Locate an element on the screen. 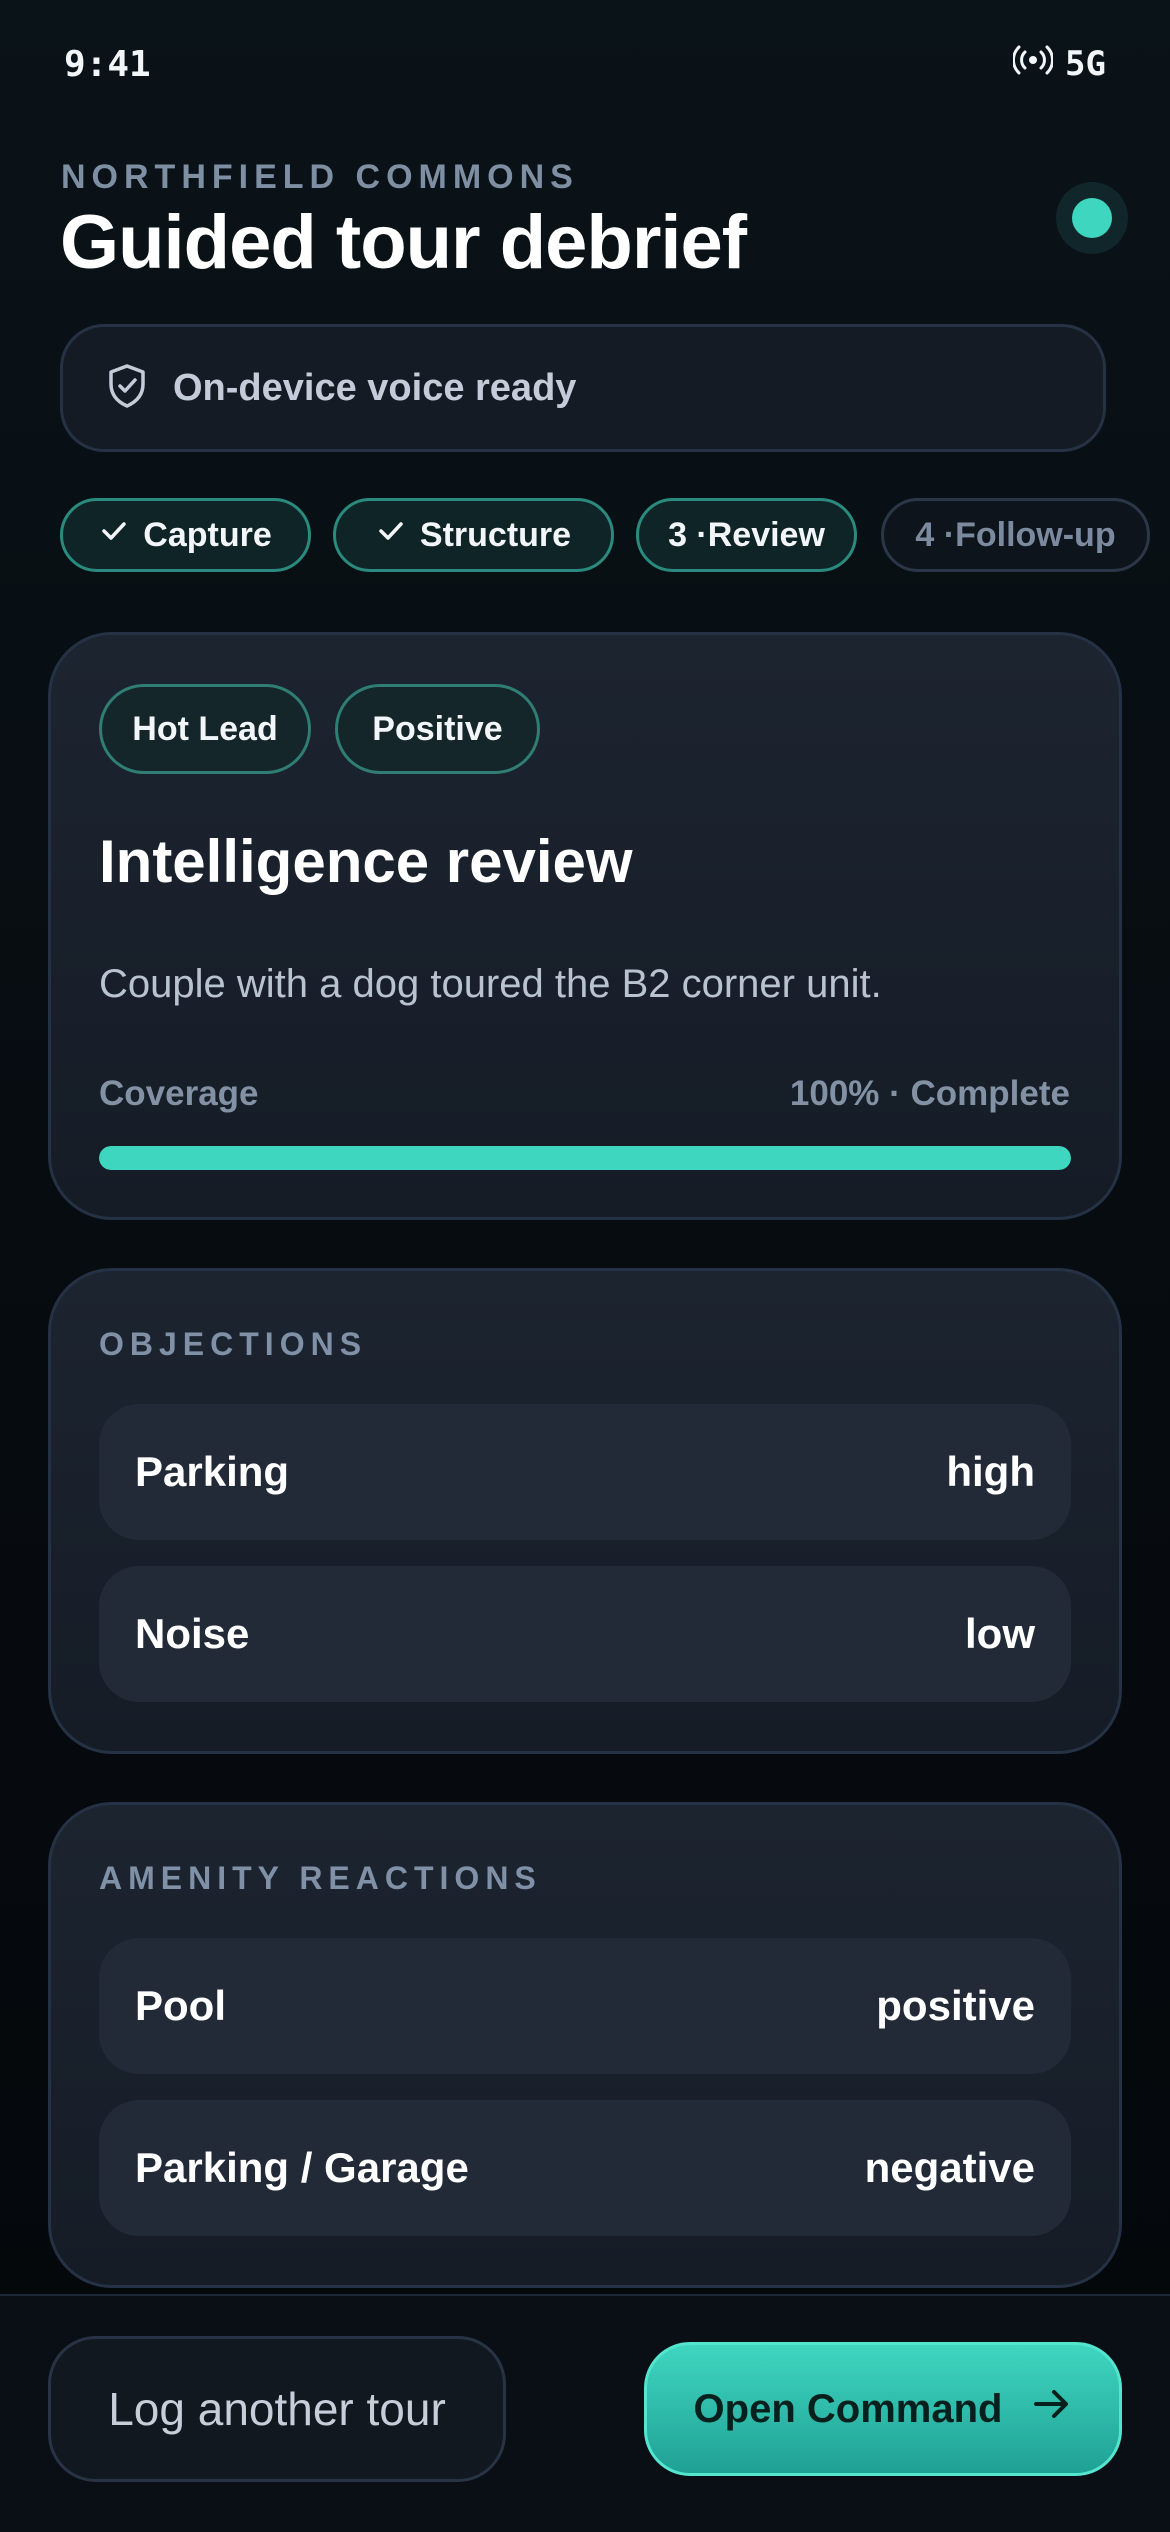 The image size is (1170, 2532). step-label: Capture is located at coordinates (207, 534).